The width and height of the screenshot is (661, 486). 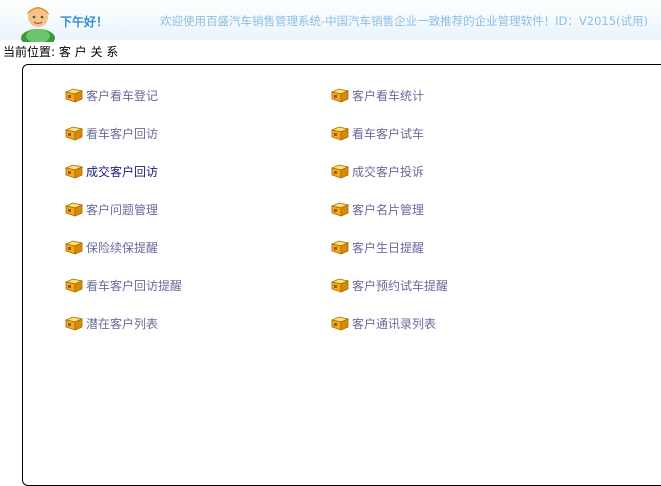 What do you see at coordinates (122, 209) in the screenshot?
I see `menu-item-label: 客户问题管理` at bounding box center [122, 209].